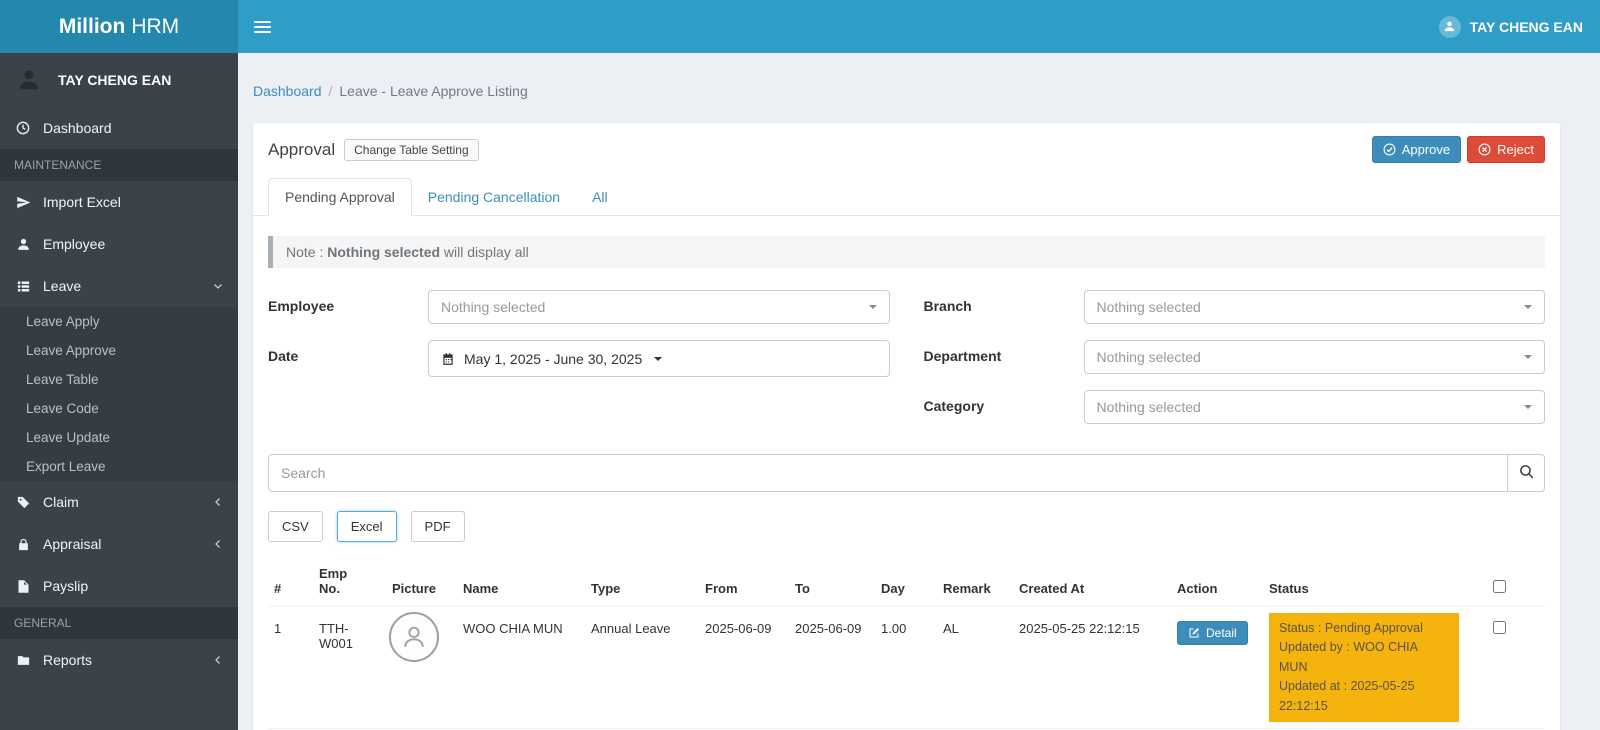  I want to click on dashboard-icon, so click(23, 128).